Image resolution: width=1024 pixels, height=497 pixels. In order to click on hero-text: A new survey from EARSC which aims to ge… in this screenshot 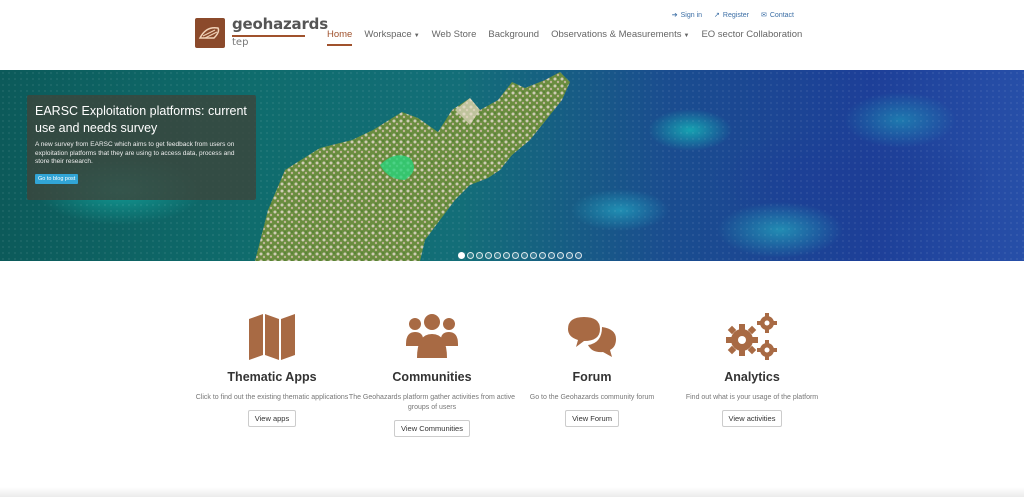, I will do `click(135, 153)`.